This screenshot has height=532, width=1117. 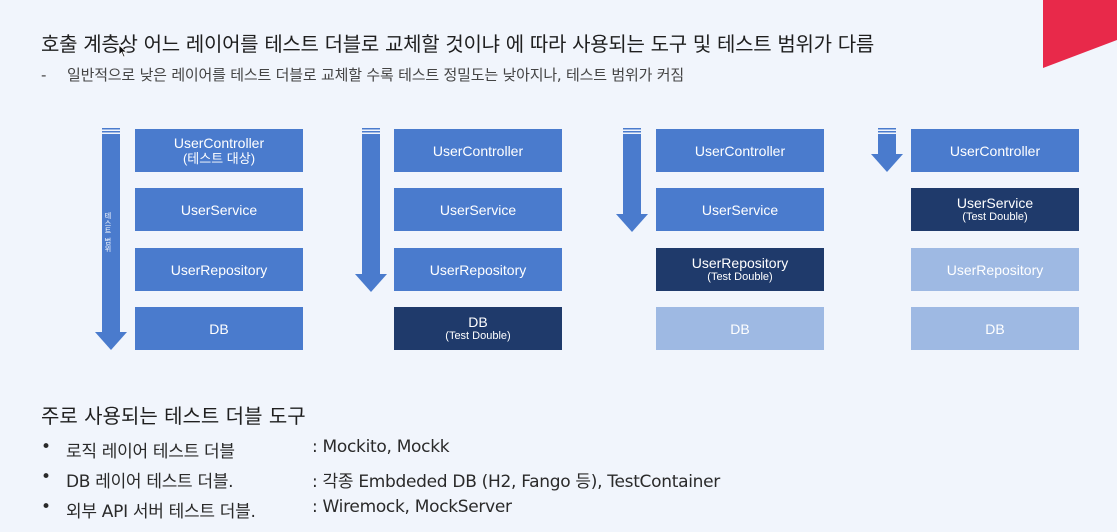 I want to click on corner-accent-shape, so click(x=1080, y=34).